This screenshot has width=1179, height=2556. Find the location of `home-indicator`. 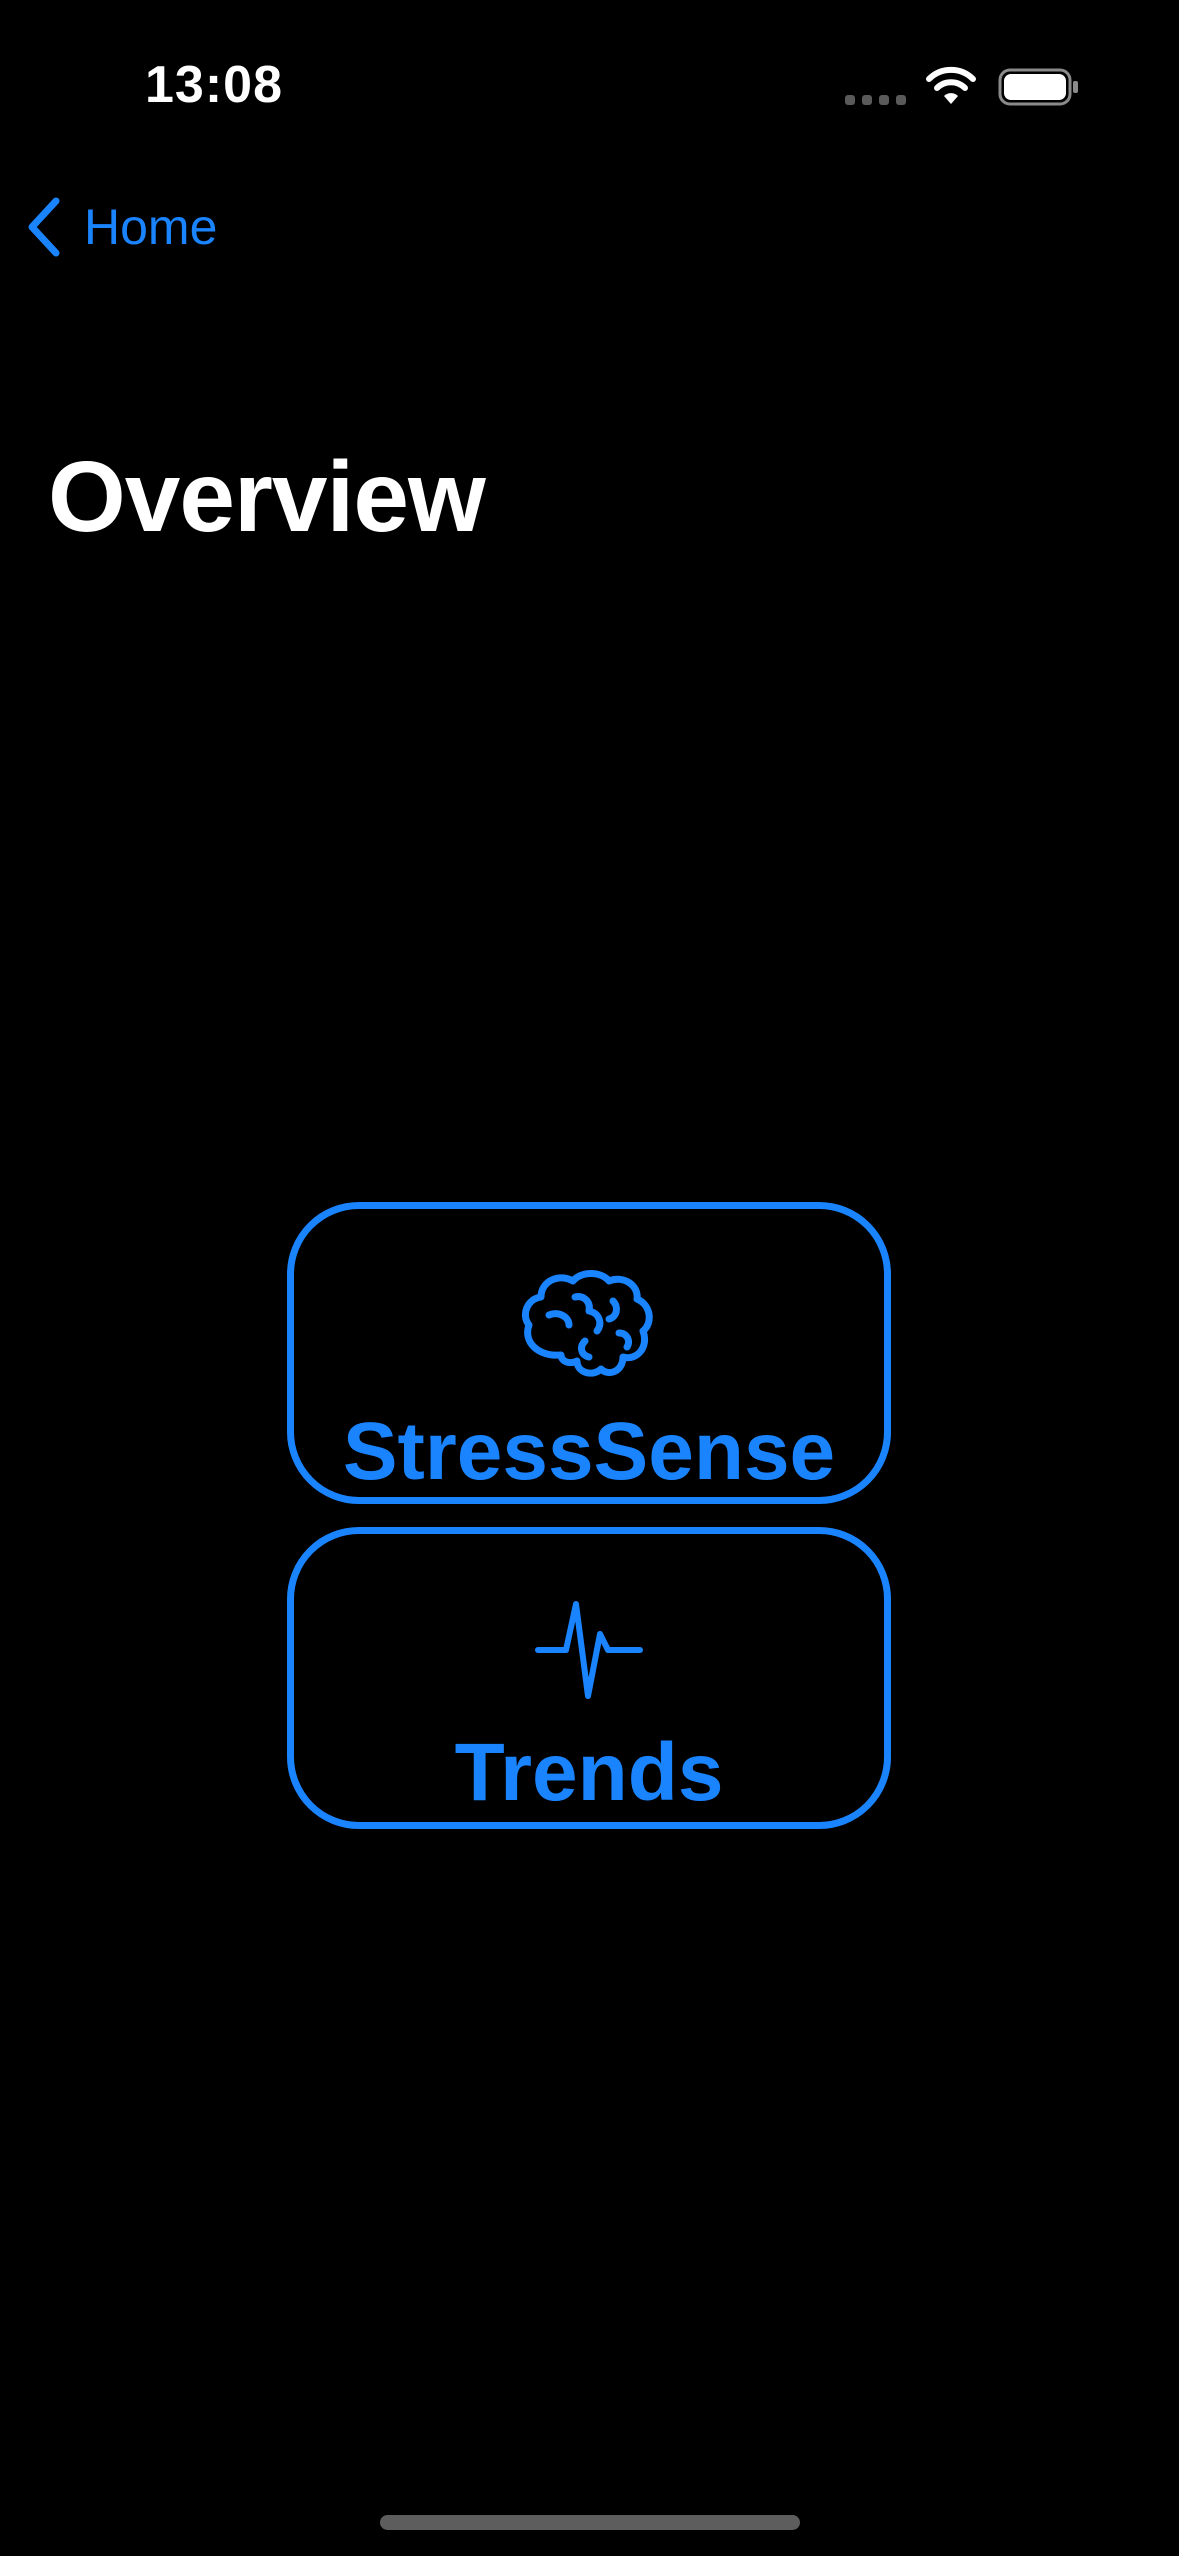

home-indicator is located at coordinates (590, 2522).